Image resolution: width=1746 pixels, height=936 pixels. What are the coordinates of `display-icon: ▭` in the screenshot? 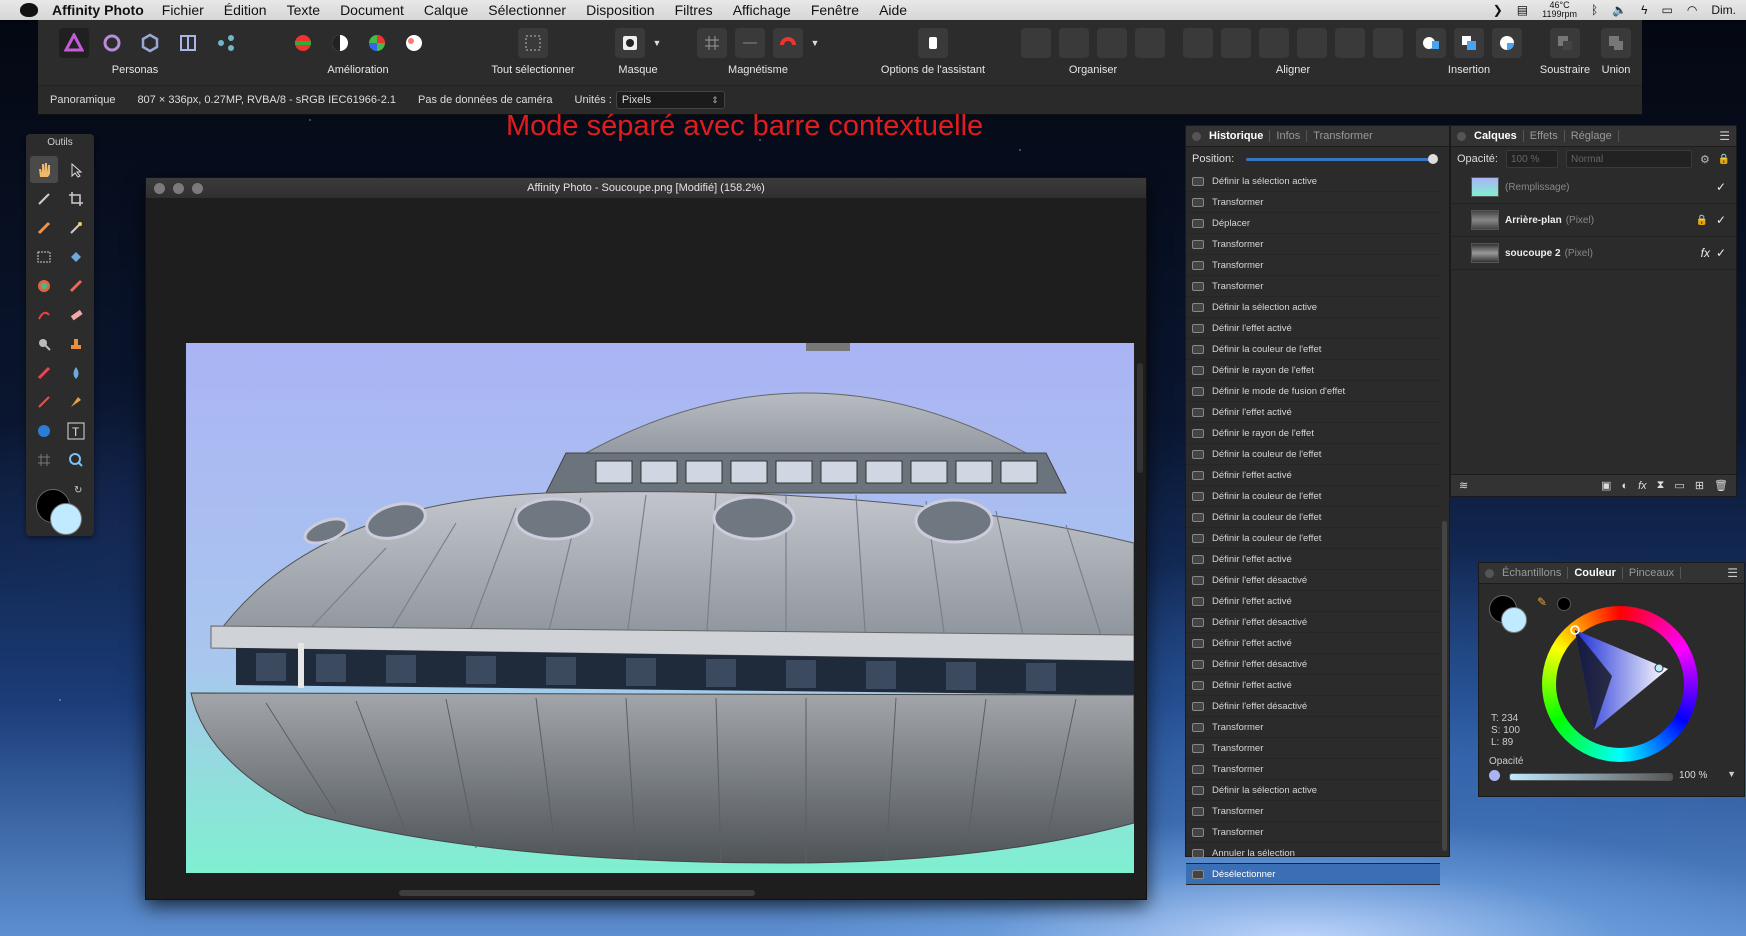 It's located at (1667, 10).